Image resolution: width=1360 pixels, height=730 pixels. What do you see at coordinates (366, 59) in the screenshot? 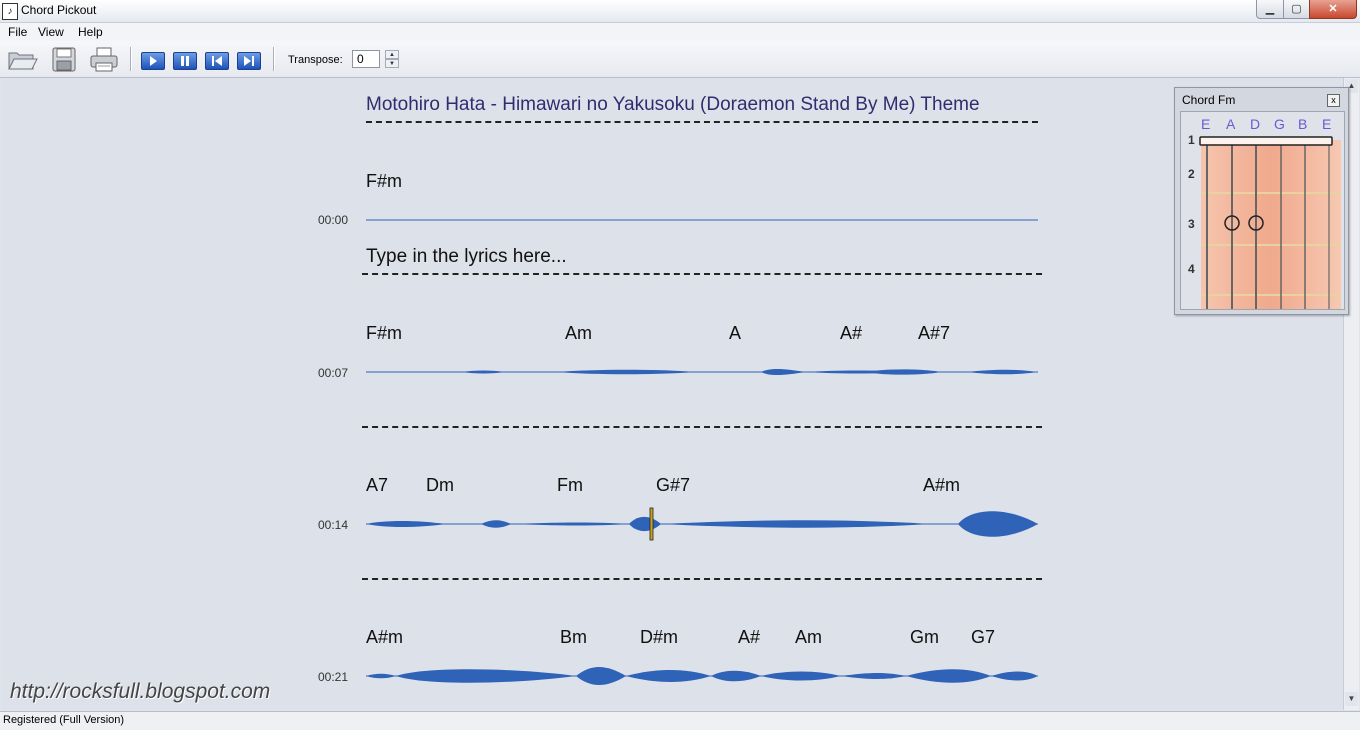
I see `transpose-input: 0` at bounding box center [366, 59].